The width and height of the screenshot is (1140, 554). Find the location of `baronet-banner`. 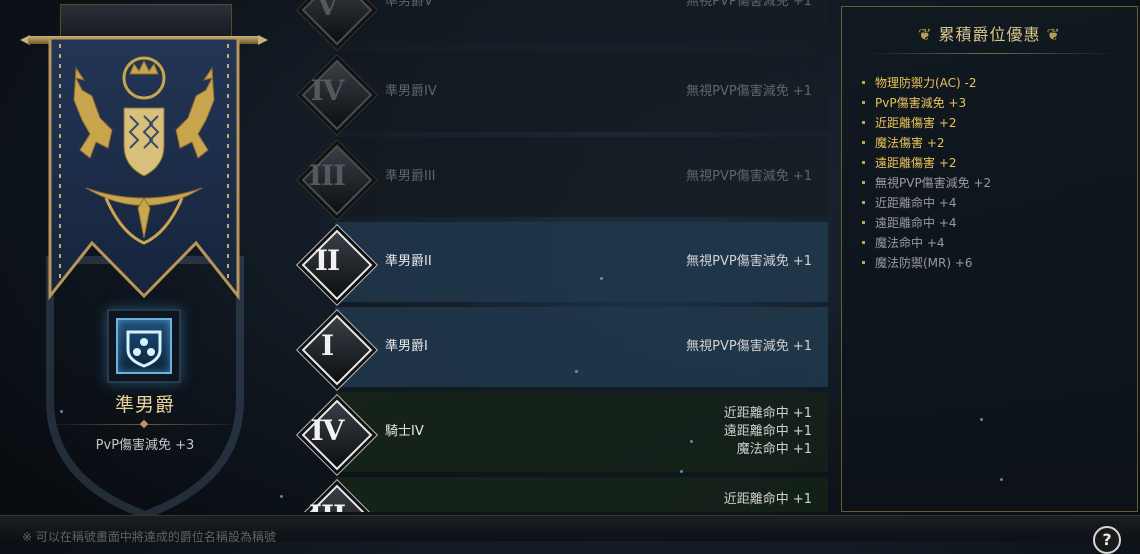

baronet-banner is located at coordinates (144, 169).